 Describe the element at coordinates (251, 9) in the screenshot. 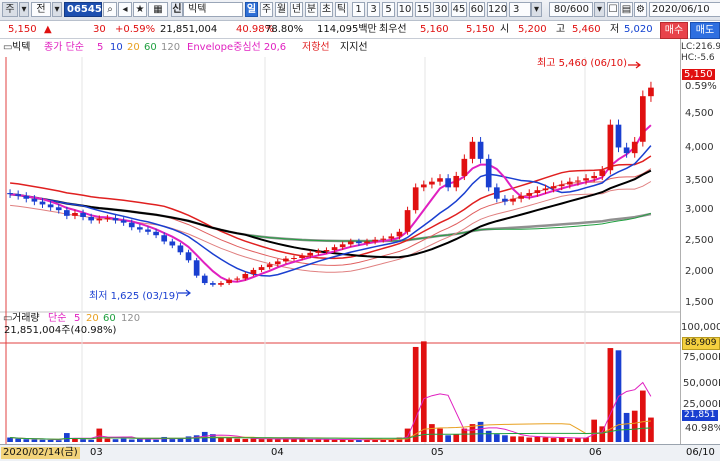

I see `period-button-day: 일` at that location.